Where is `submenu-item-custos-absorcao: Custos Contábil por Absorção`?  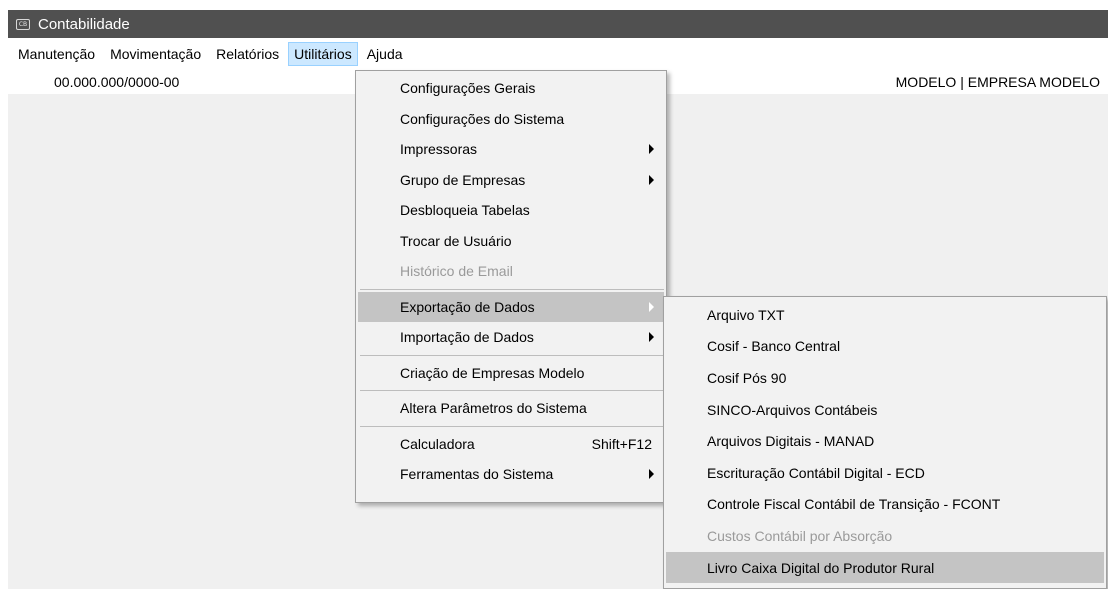 submenu-item-custos-absorcao: Custos Contábil por Absorção is located at coordinates (885, 536).